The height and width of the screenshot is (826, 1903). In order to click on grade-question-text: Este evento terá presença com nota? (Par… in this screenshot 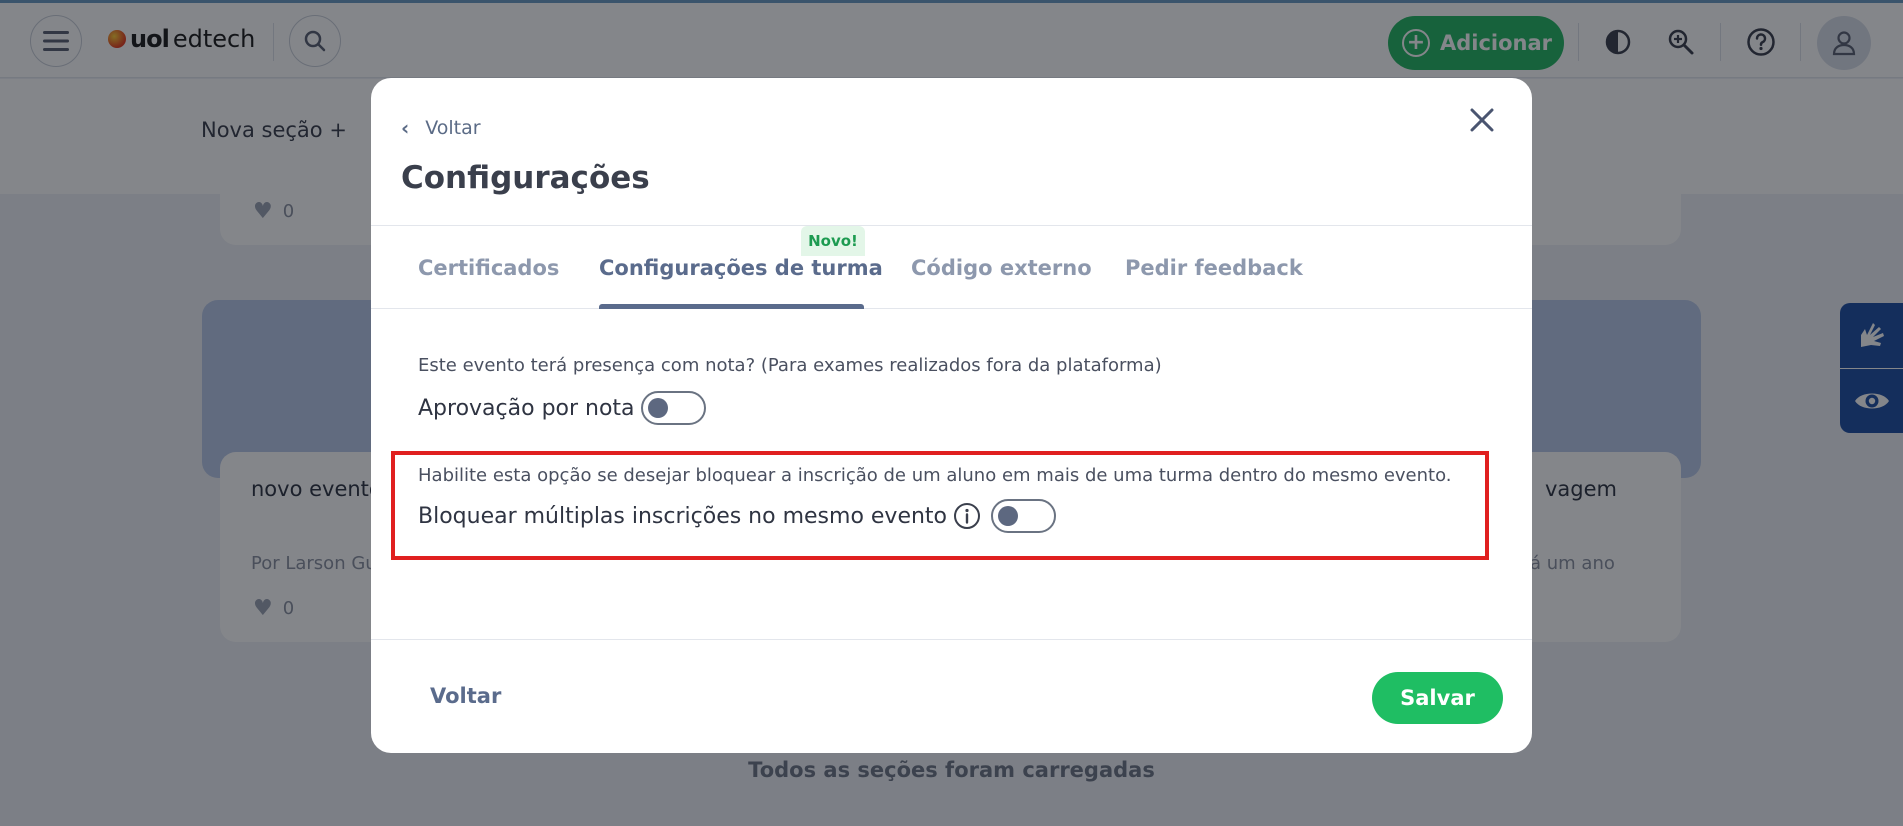, I will do `click(790, 365)`.